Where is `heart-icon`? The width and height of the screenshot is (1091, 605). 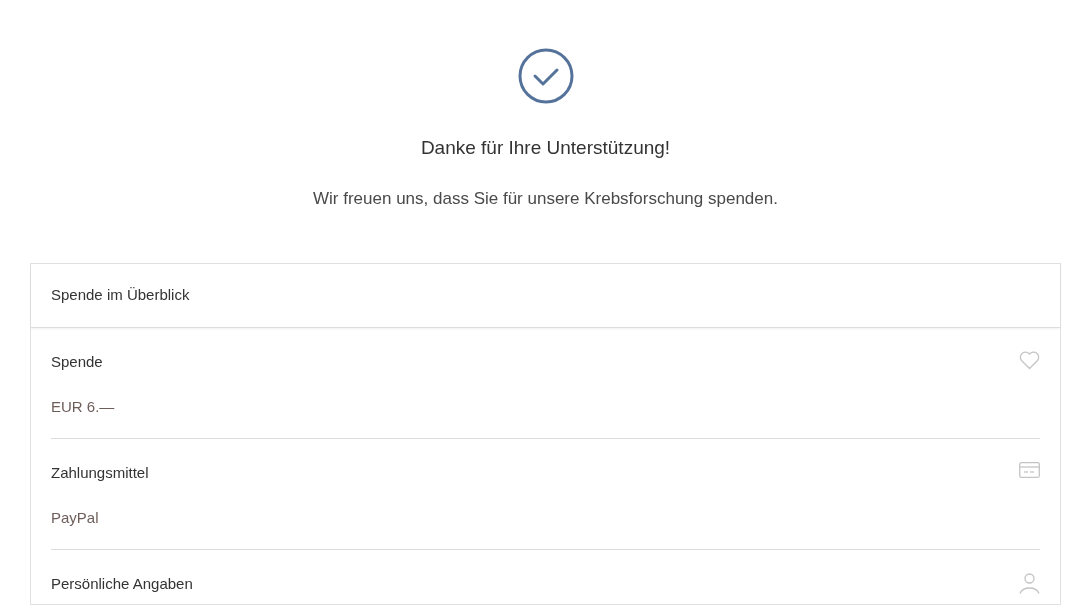
heart-icon is located at coordinates (1029, 360).